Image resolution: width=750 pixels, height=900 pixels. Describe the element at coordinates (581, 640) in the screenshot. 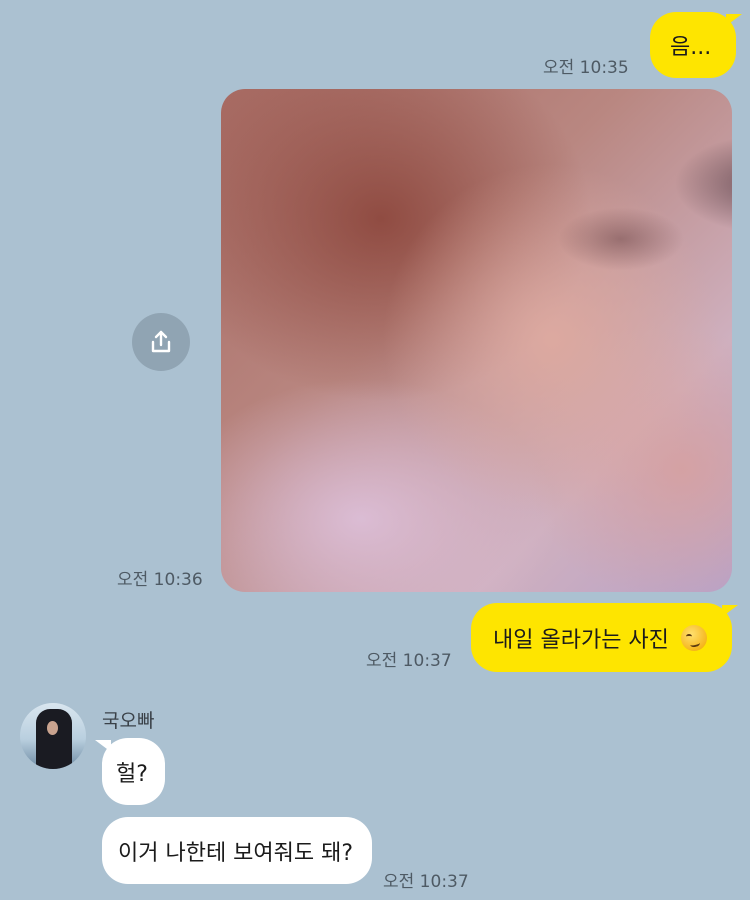

I see `message-text: 내일 올라가는 사진` at that location.